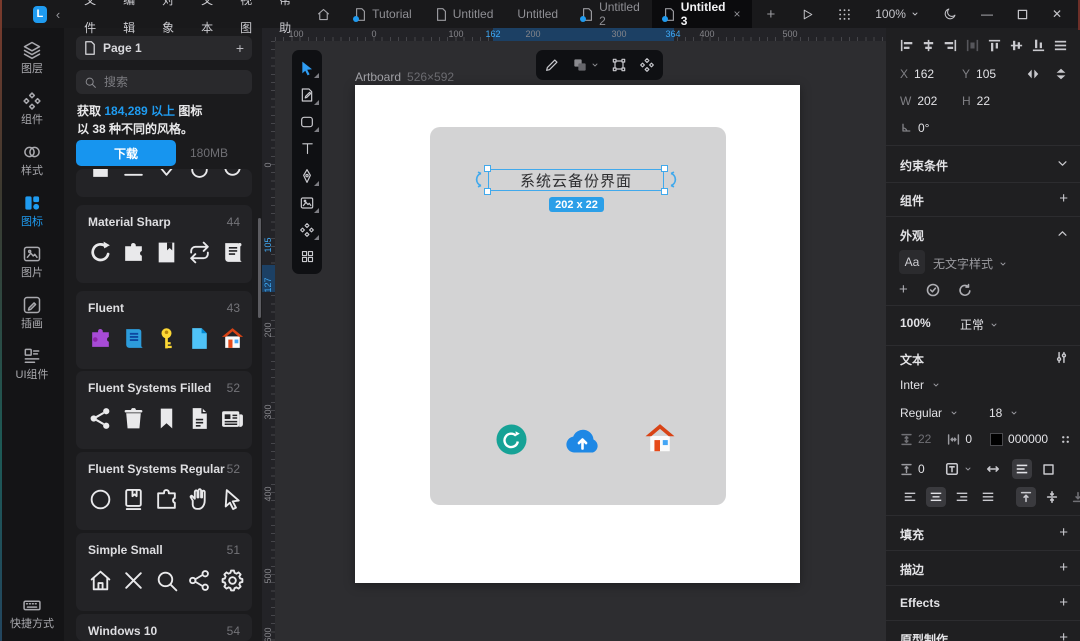 This screenshot has height=641, width=1080. Describe the element at coordinates (647, 65) in the screenshot. I see `create-component-icon` at that location.